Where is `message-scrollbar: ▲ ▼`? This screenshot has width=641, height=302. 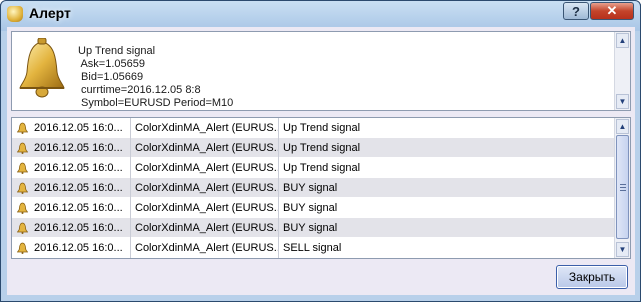
message-scrollbar: ▲ ▼ is located at coordinates (622, 71).